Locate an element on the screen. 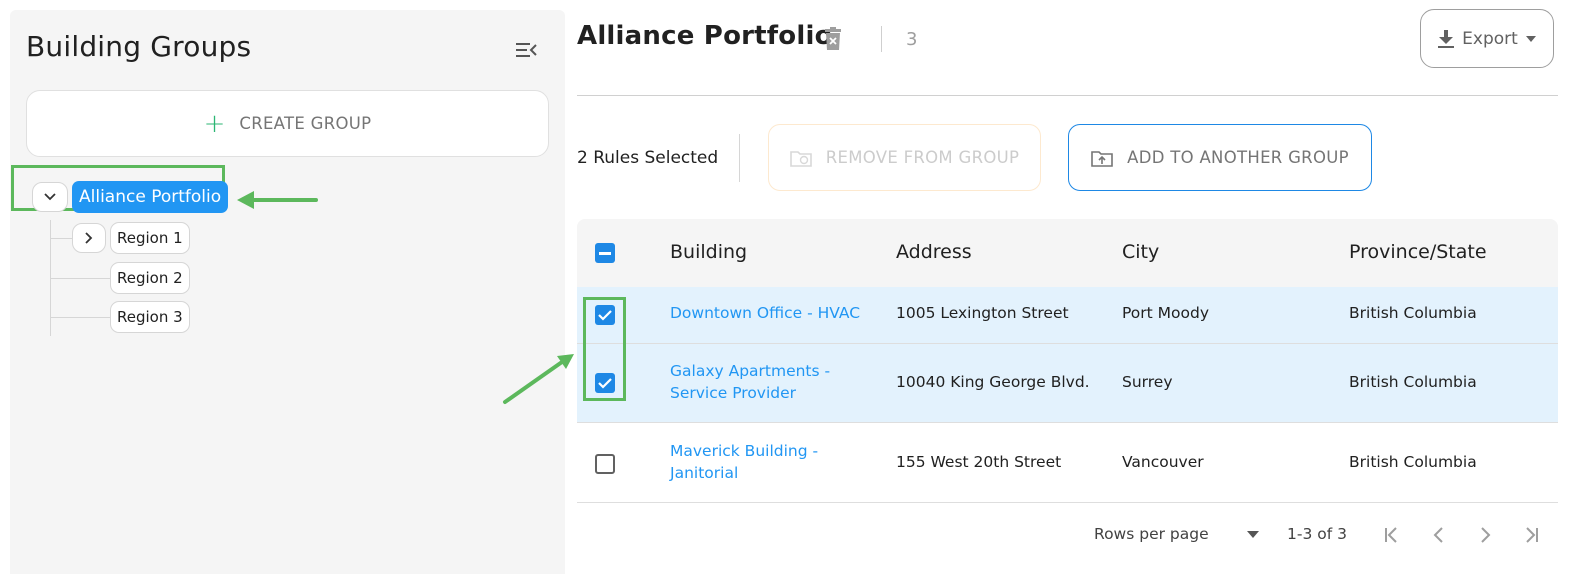  download-icon is located at coordinates (1446, 38).